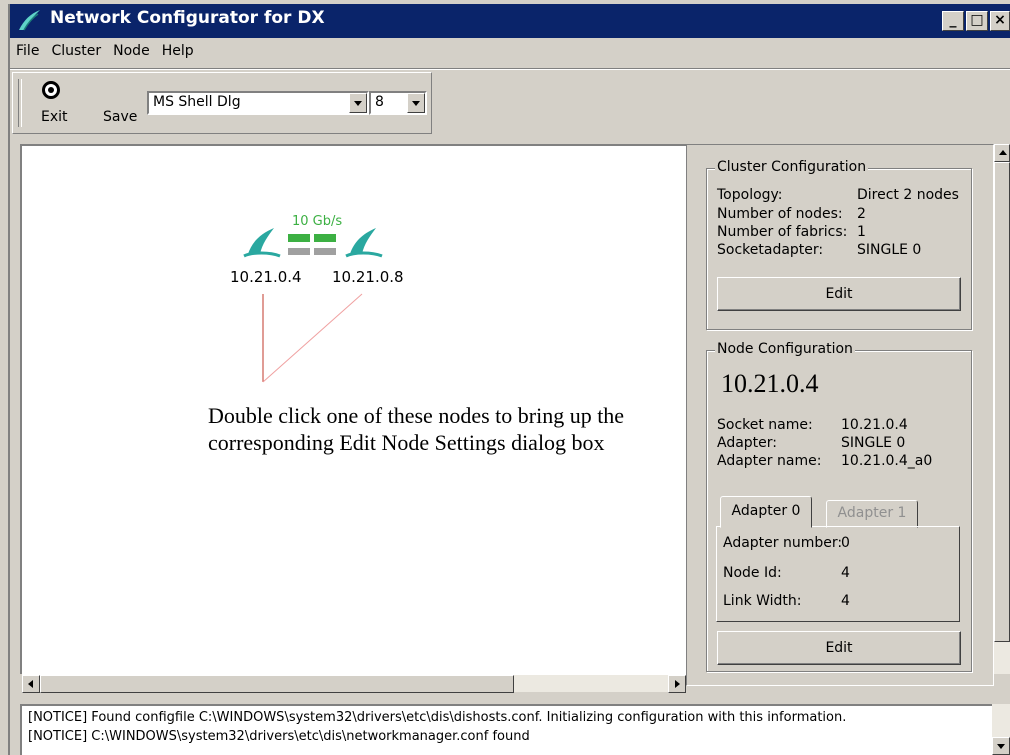 Image resolution: width=1010 pixels, height=755 pixels. What do you see at coordinates (20, 103) in the screenshot?
I see `toolbar-grip` at bounding box center [20, 103].